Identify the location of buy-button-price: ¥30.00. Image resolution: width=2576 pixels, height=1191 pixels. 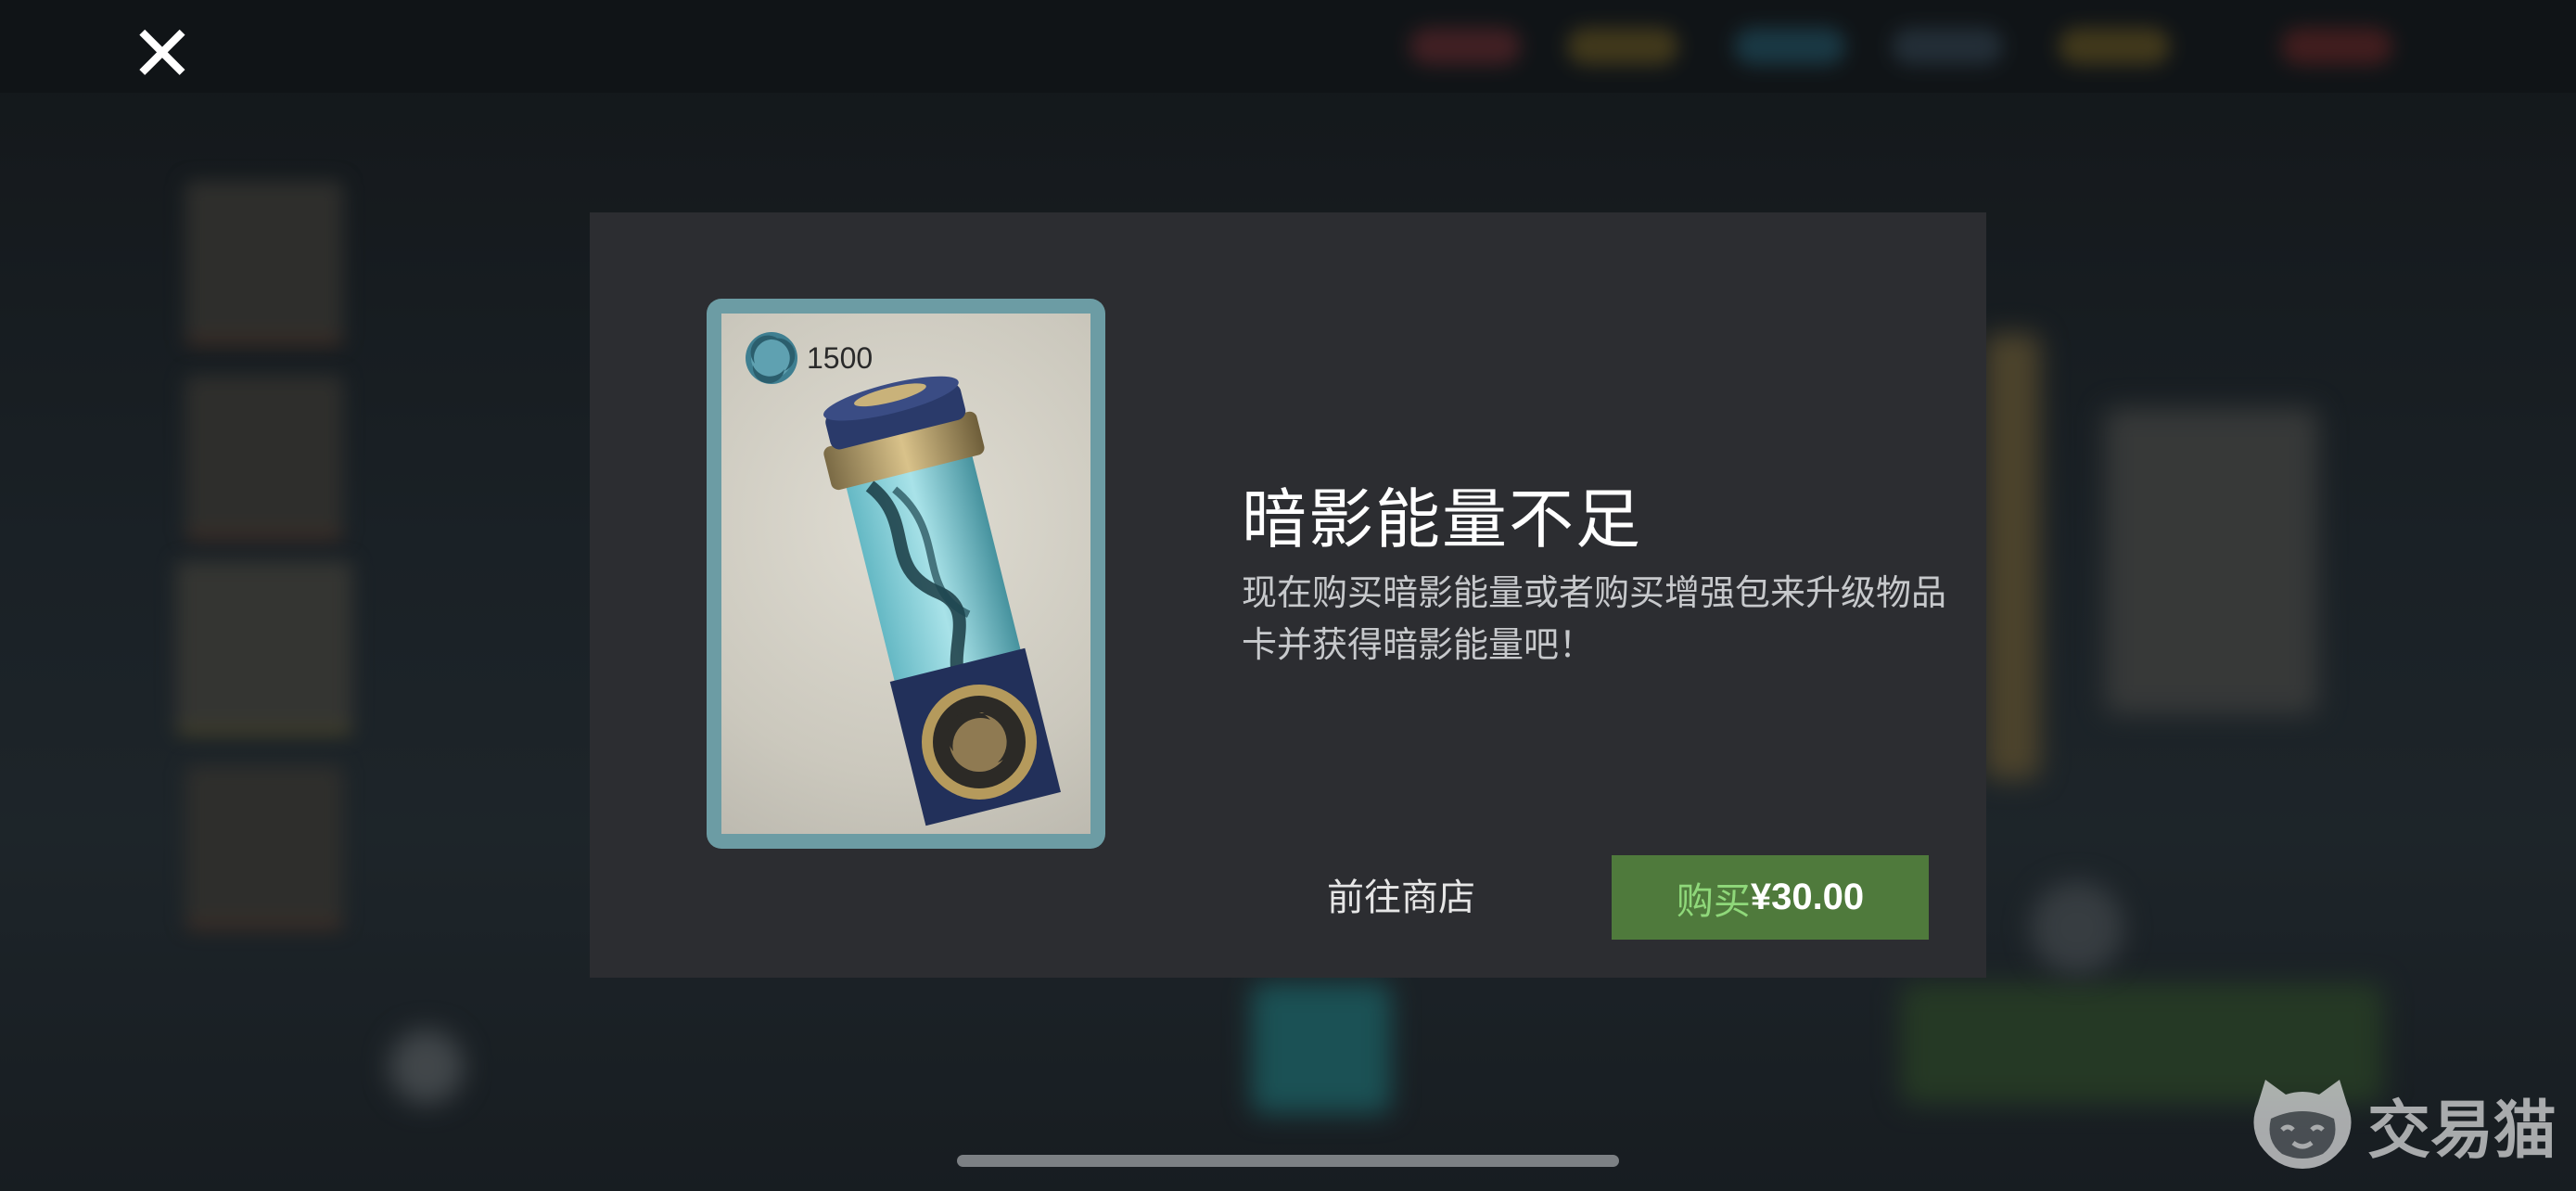
(1807, 897).